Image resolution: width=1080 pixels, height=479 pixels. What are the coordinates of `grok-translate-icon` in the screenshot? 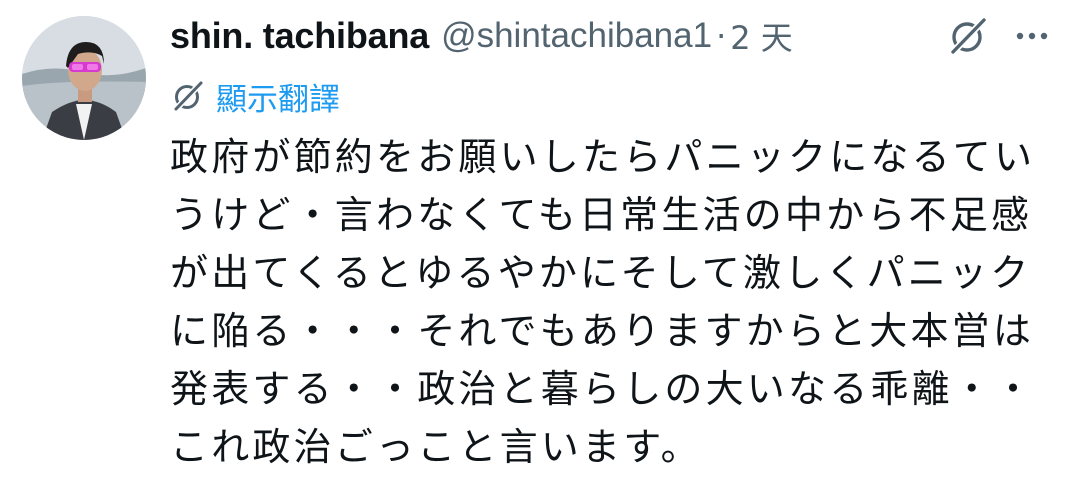 It's located at (188, 96).